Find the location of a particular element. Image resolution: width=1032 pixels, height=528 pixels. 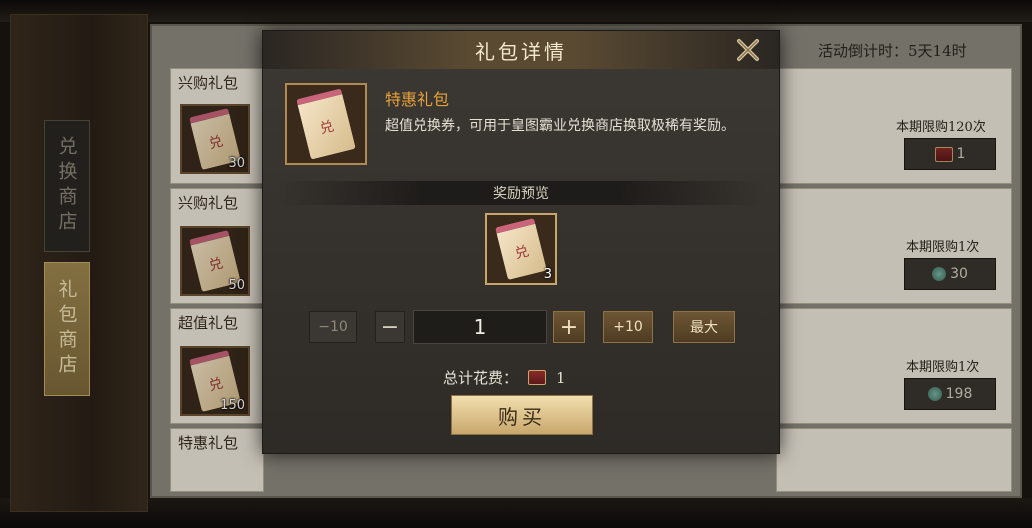

modal-title: 礼包详情 is located at coordinates (521, 51).